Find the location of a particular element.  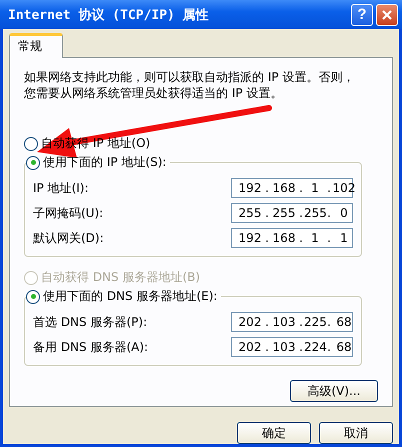

help-button: ? is located at coordinates (362, 15).